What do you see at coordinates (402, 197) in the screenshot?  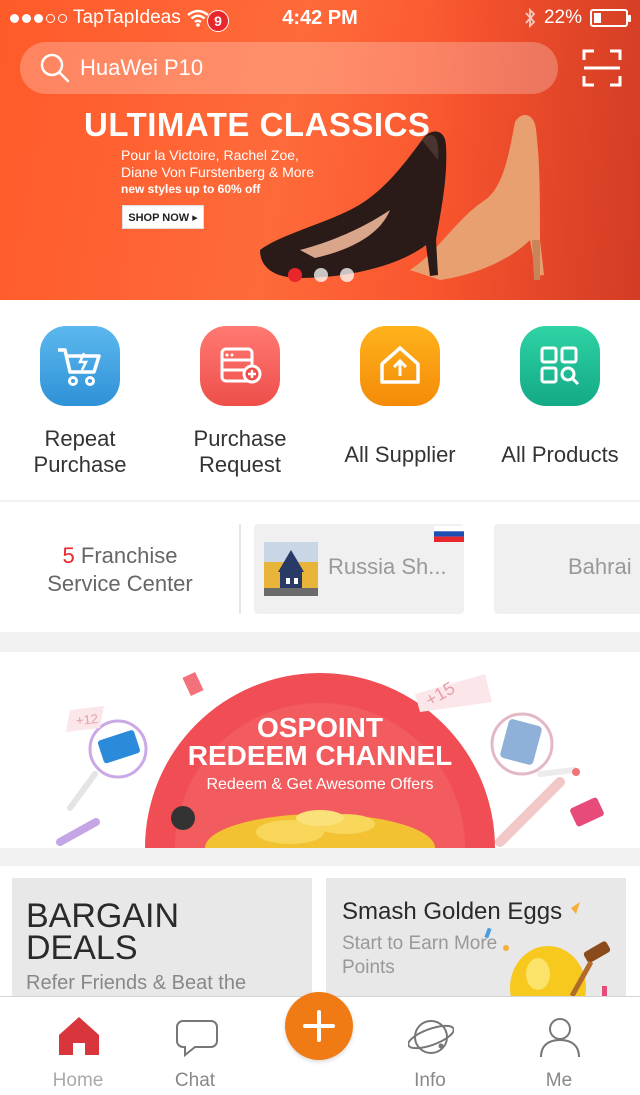 I see `shoes-image` at bounding box center [402, 197].